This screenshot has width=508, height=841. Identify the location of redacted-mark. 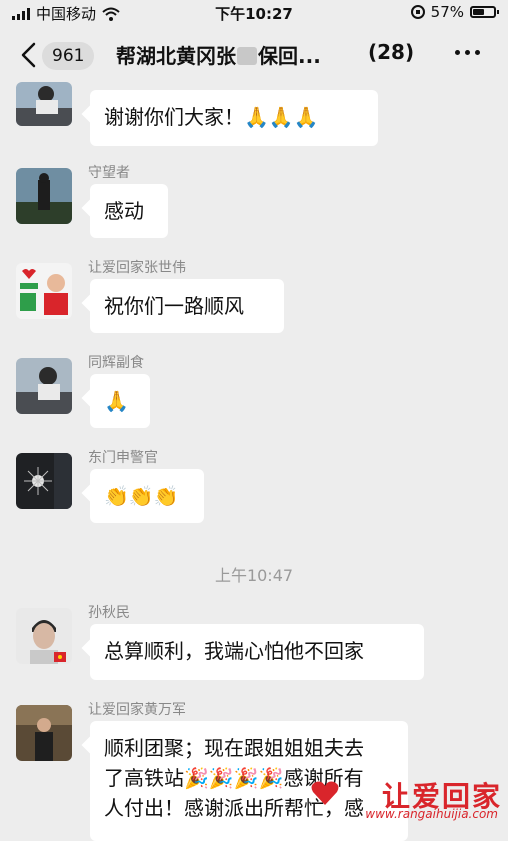
(247, 56).